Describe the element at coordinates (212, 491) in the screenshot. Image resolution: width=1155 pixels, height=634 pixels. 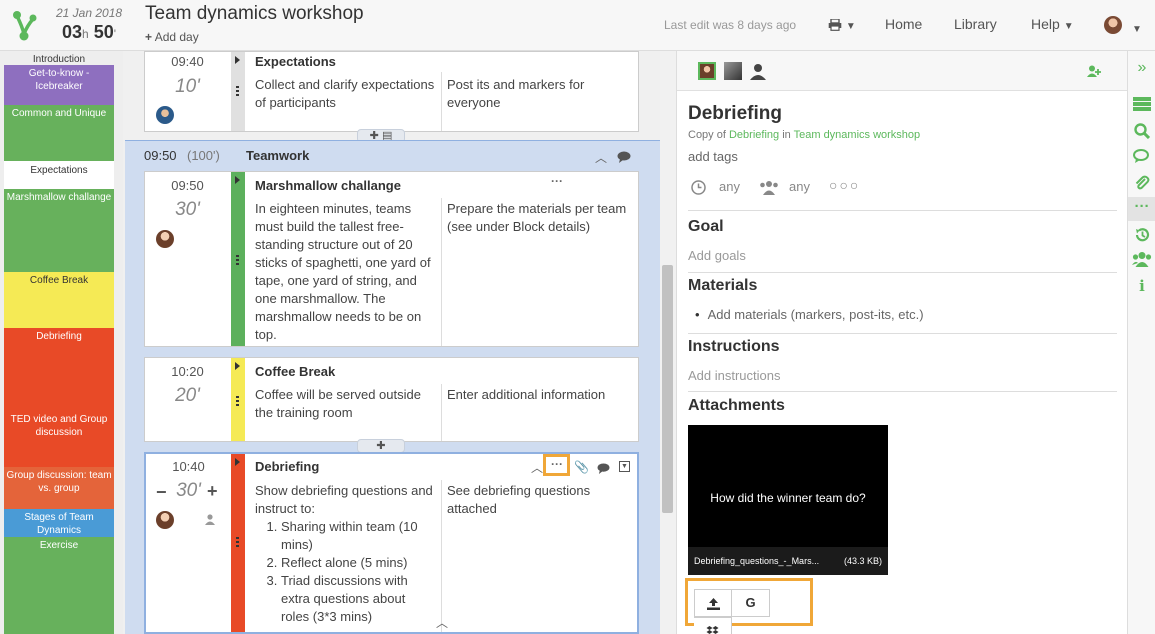
I see `increase-duration-button: +` at that location.